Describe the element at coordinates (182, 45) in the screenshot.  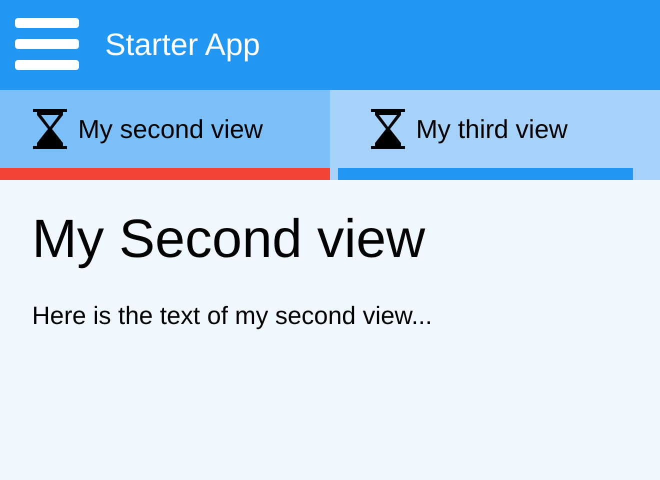
I see `app-title: Starter App` at that location.